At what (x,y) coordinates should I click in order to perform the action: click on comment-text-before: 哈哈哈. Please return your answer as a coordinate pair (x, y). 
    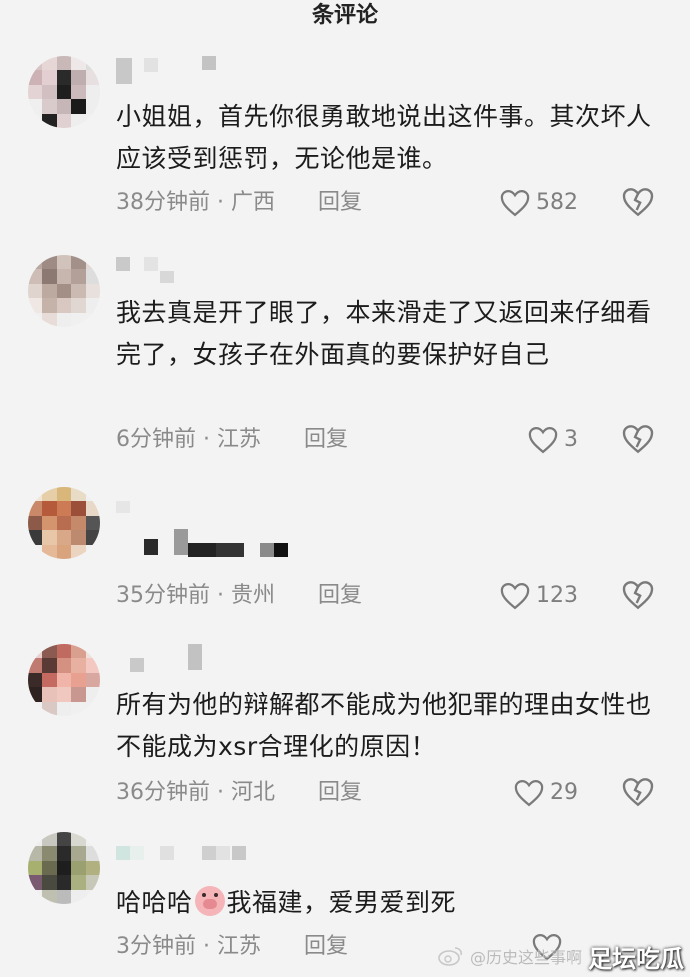
    Looking at the image, I should click on (154, 902).